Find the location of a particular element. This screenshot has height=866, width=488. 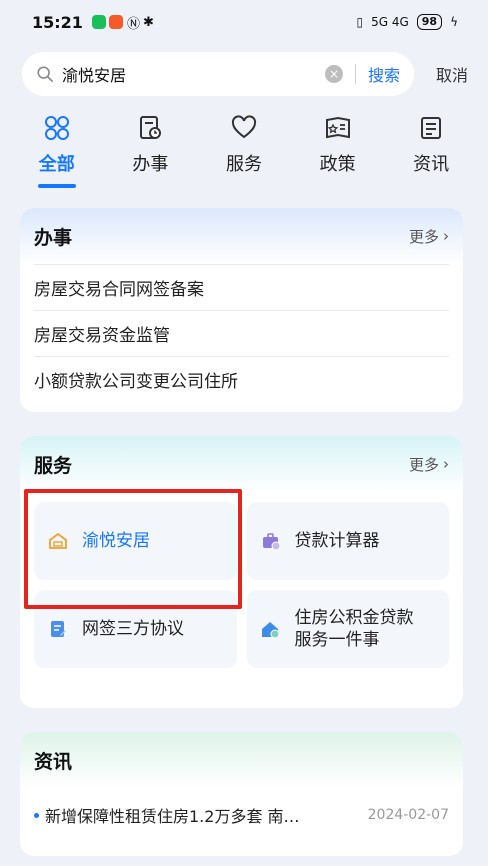

affairs-more-link: 更多 › is located at coordinates (429, 236).